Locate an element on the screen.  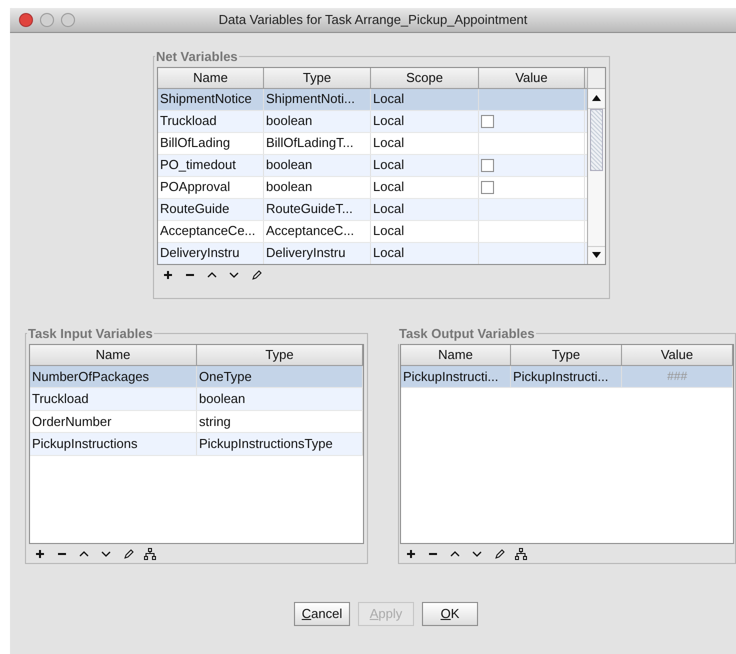
table-row: PickupInstructi... PickupInstructi... ### is located at coordinates (567, 377).